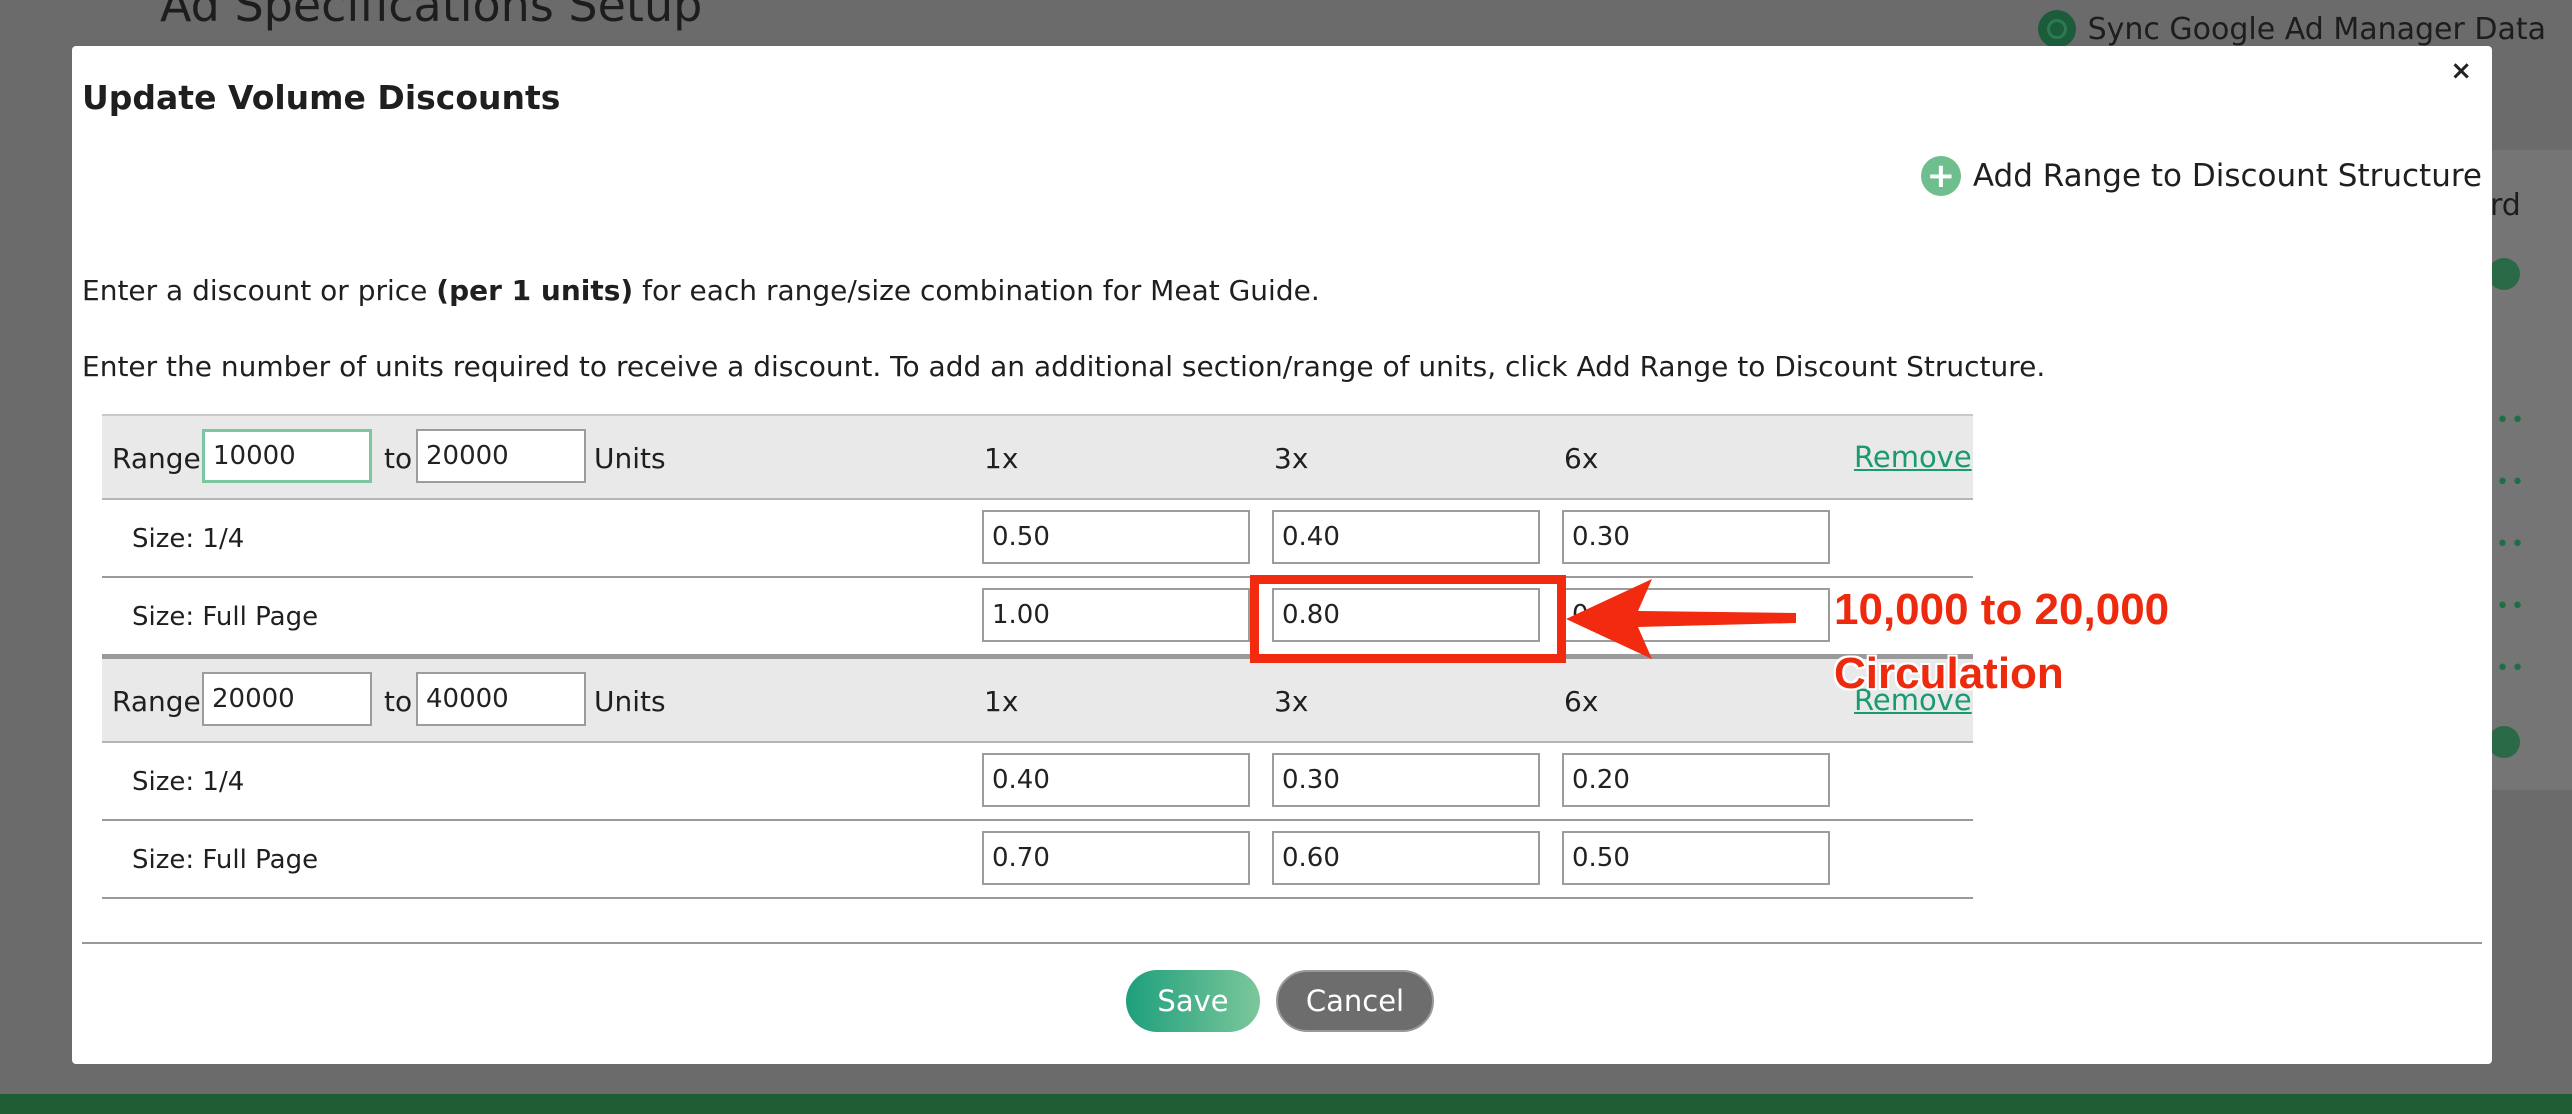  Describe the element at coordinates (2316, 29) in the screenshot. I see `sync-label: Sync Google Ad Manager Data` at that location.